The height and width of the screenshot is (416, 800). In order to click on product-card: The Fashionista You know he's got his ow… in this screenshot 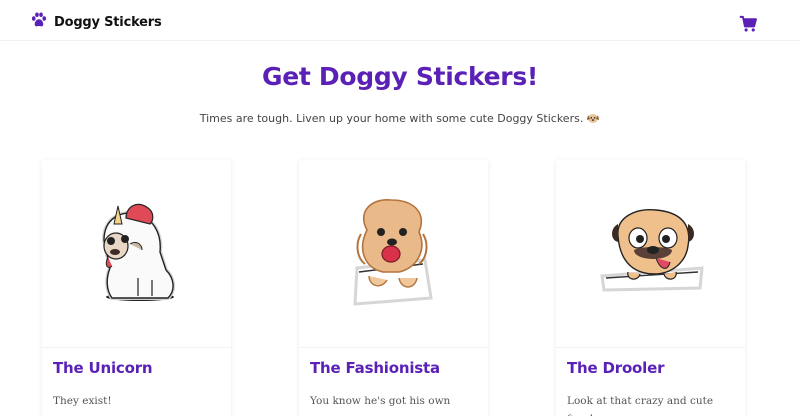, I will do `click(393, 288)`.